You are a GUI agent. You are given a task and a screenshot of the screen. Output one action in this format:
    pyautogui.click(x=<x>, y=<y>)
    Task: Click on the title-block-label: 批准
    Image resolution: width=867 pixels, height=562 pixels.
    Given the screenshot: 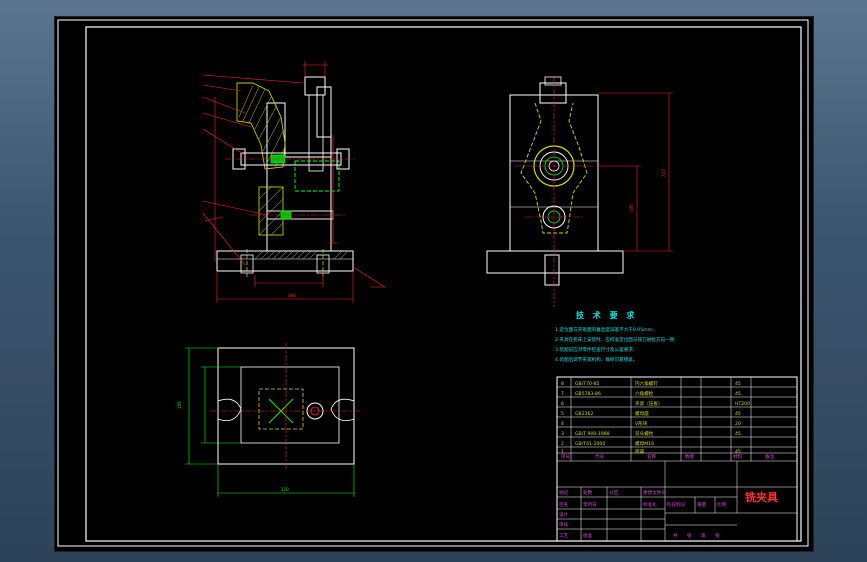 What is the action you would take?
    pyautogui.click(x=588, y=535)
    